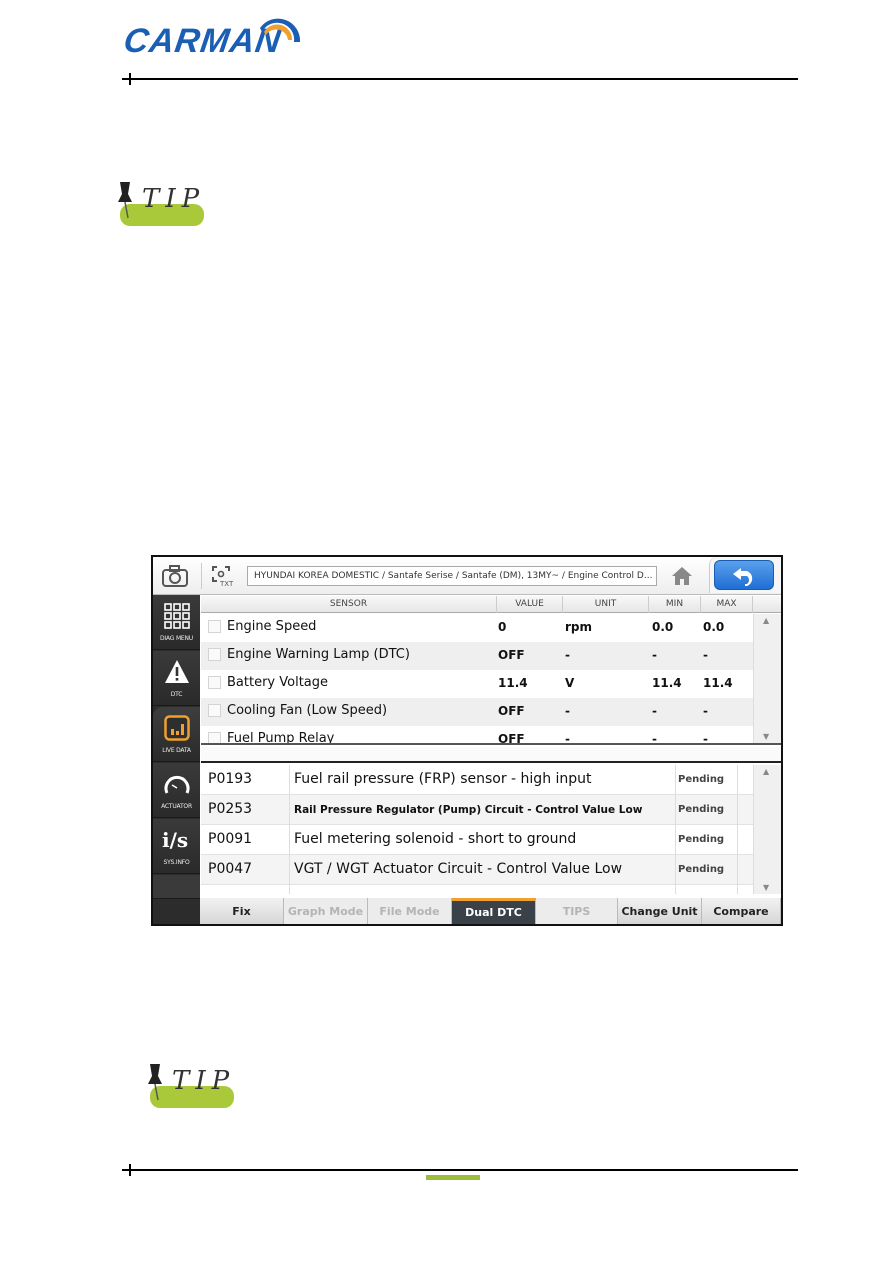 This screenshot has height=1263, width=893. What do you see at coordinates (460, 1170) in the screenshot?
I see `footer-rule` at bounding box center [460, 1170].